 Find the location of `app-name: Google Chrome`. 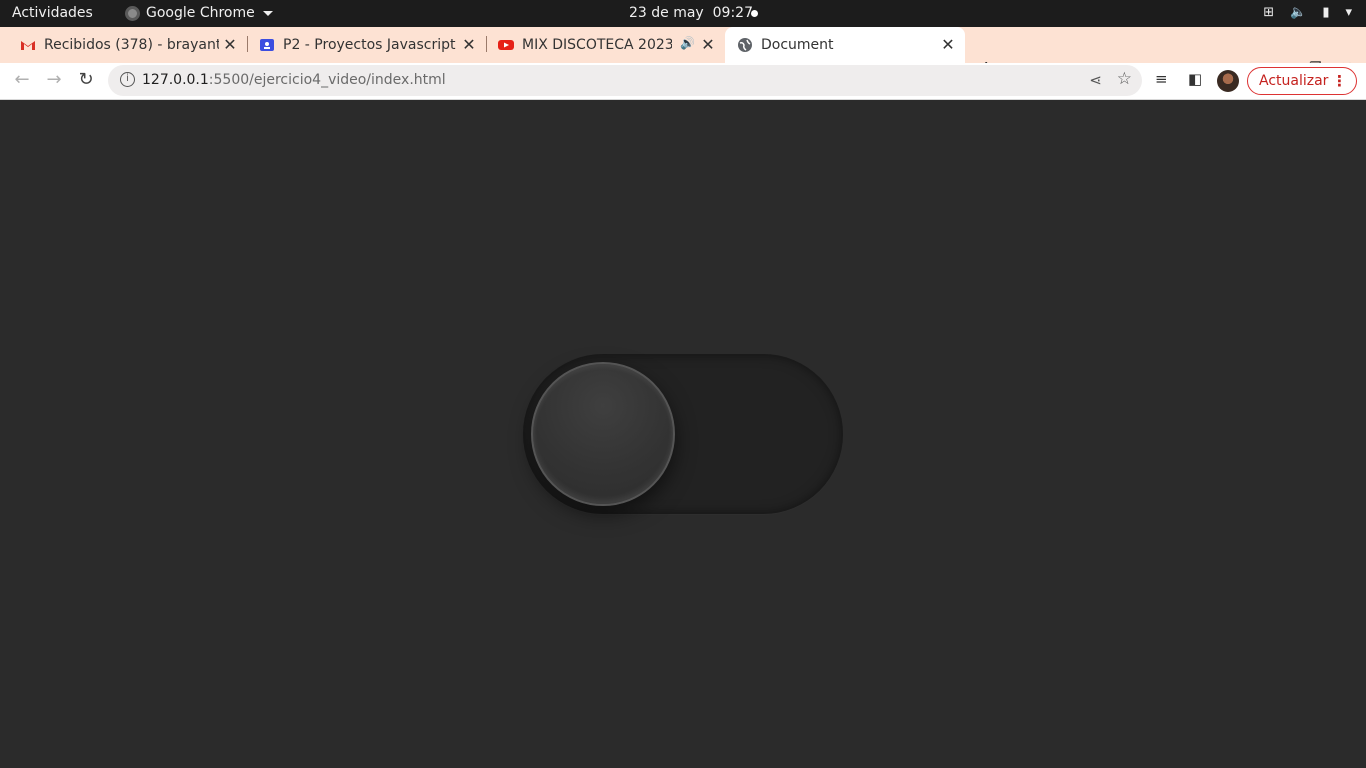

app-name: Google Chrome is located at coordinates (200, 13).